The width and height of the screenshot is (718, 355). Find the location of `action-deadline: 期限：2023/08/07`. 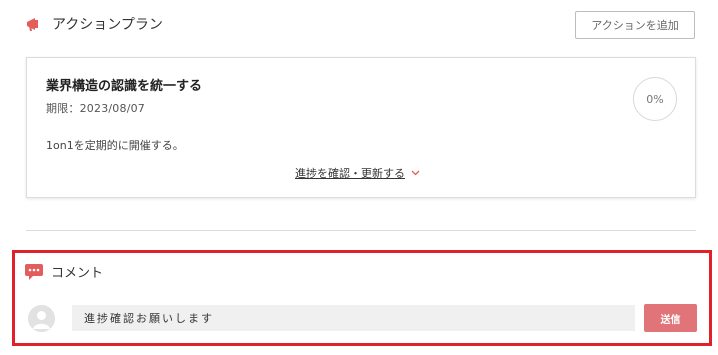

action-deadline: 期限：2023/08/07 is located at coordinates (96, 108).